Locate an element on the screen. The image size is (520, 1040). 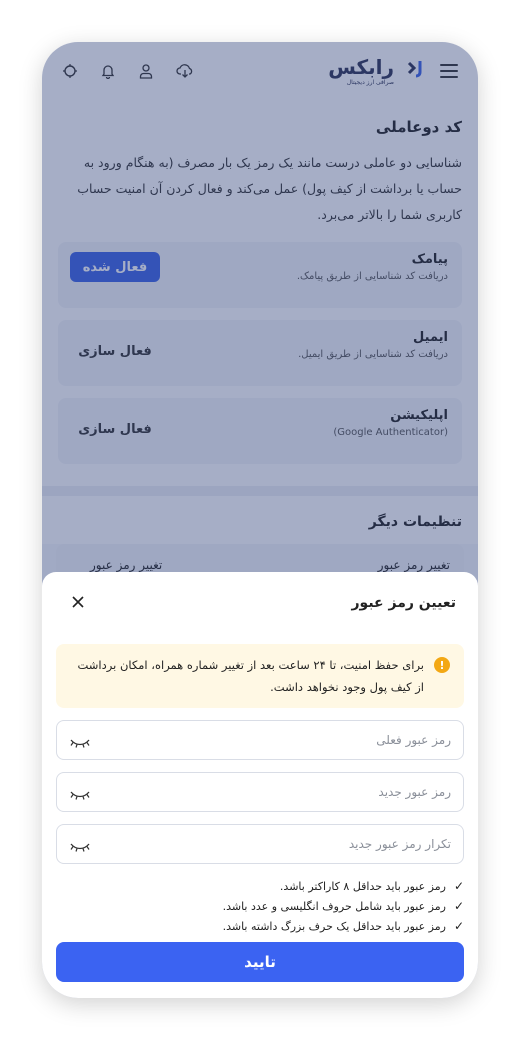
new-password-input is located at coordinates (301, 792).